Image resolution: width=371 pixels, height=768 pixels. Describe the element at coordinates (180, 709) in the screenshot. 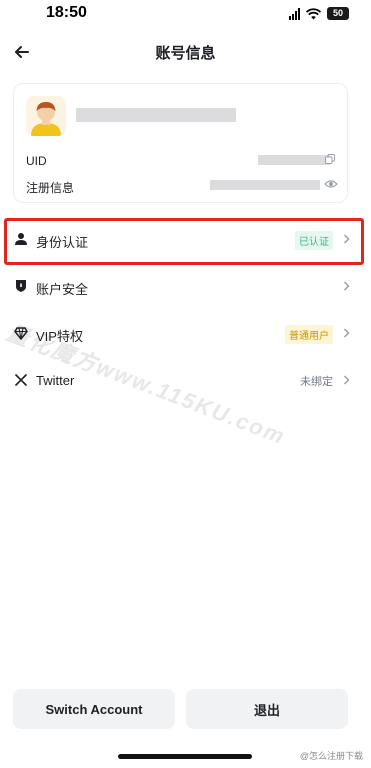

I see `bottom-actions: Switch Account 退出` at that location.